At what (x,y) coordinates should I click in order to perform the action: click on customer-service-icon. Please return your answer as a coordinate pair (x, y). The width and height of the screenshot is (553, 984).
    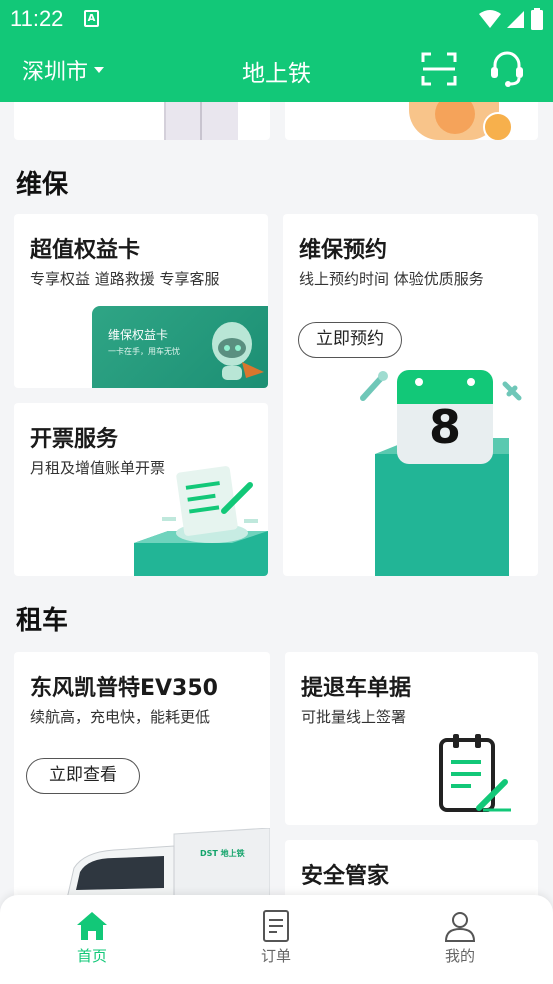
    Looking at the image, I should click on (507, 69).